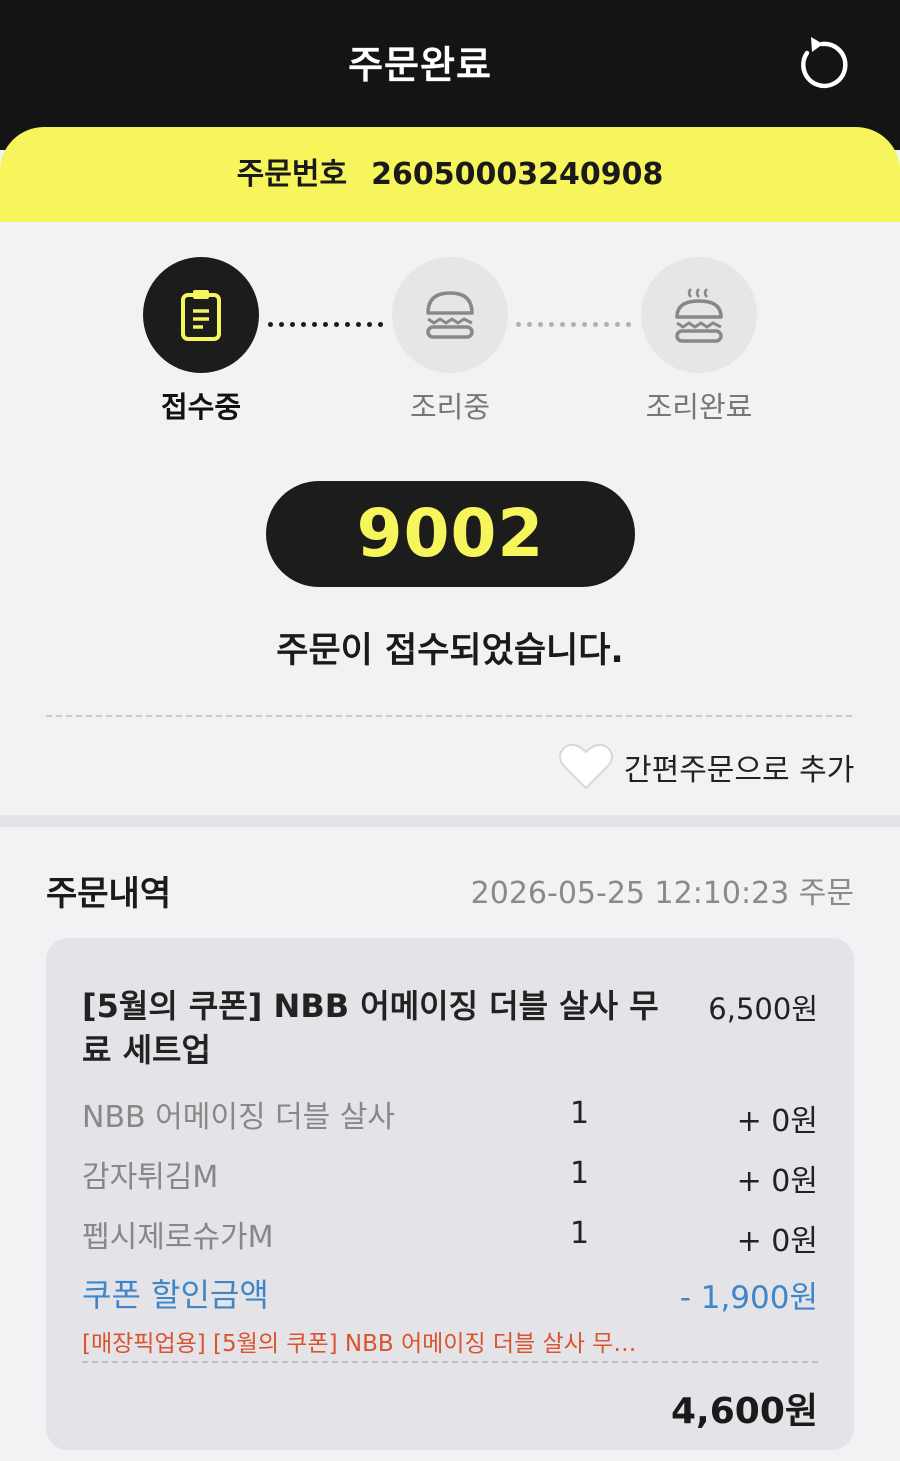 This screenshot has width=900, height=1461. Describe the element at coordinates (748, 1298) in the screenshot. I see `coupon-discount-amount: - 1,900원` at that location.